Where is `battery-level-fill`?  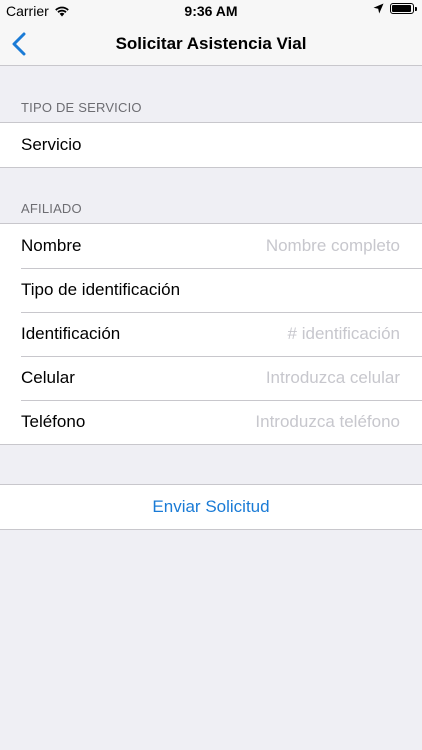
battery-level-fill is located at coordinates (401, 8).